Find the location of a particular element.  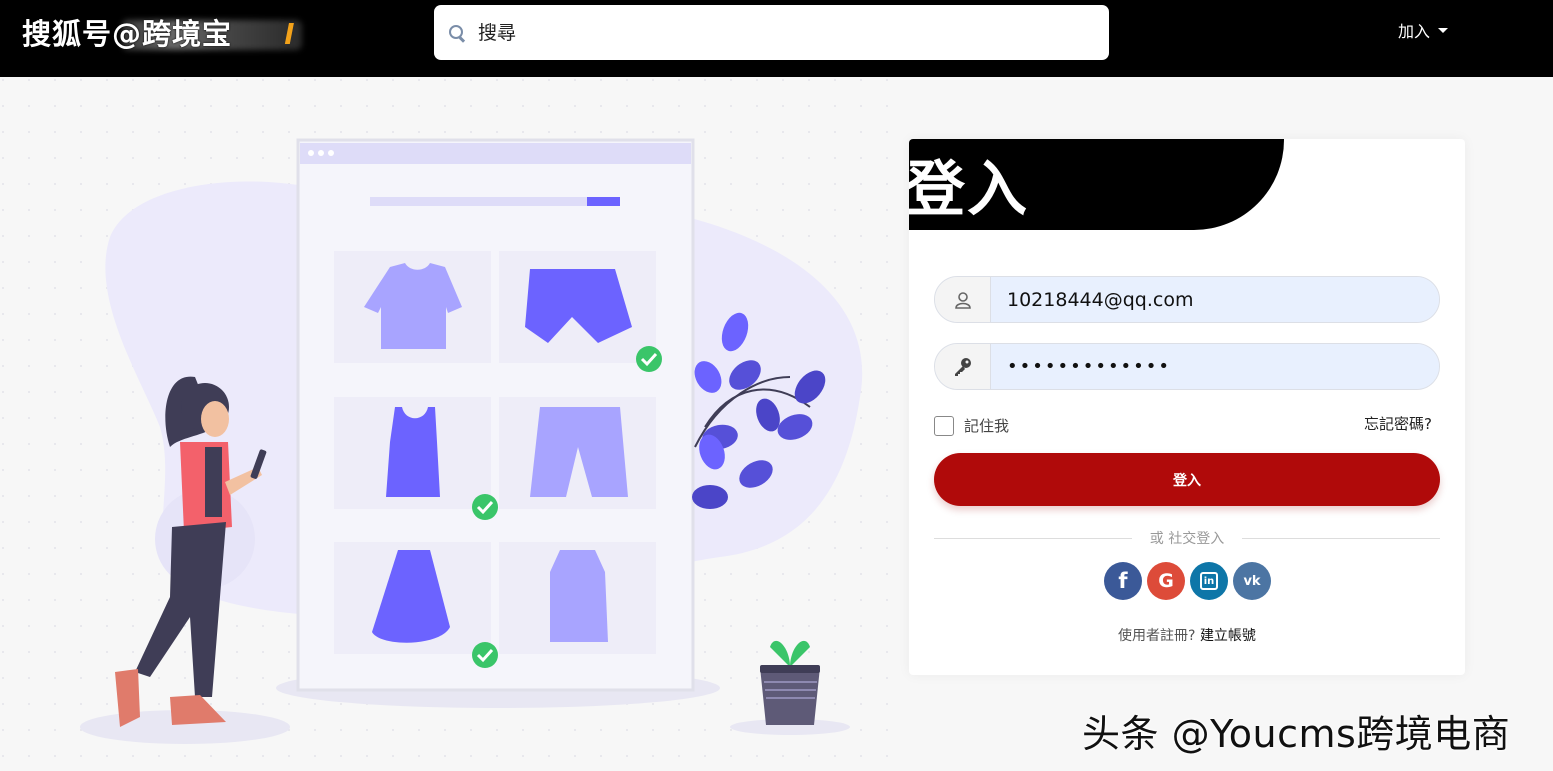

watermark-text: 头条 @Youcms跨境电商 is located at coordinates (1296, 734).